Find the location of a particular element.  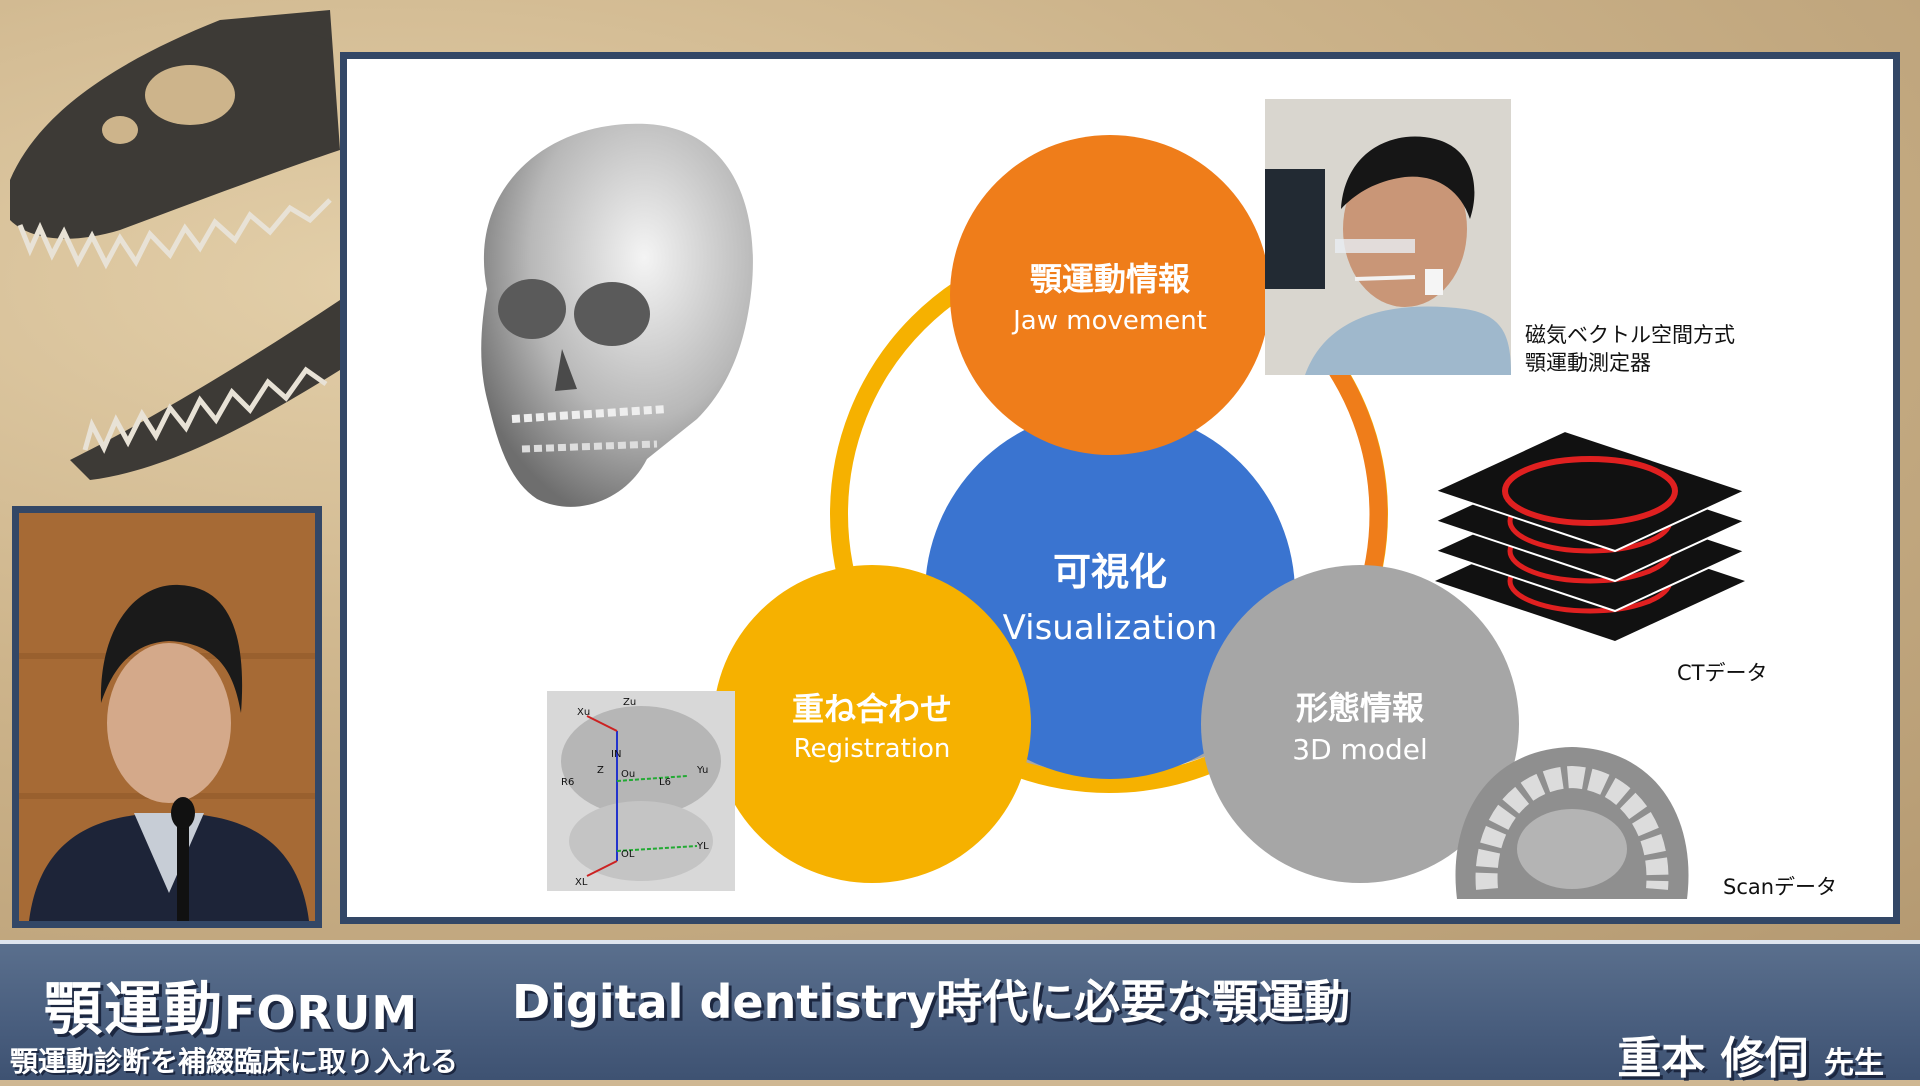

axis-label-yu: Yu is located at coordinates (702, 770).